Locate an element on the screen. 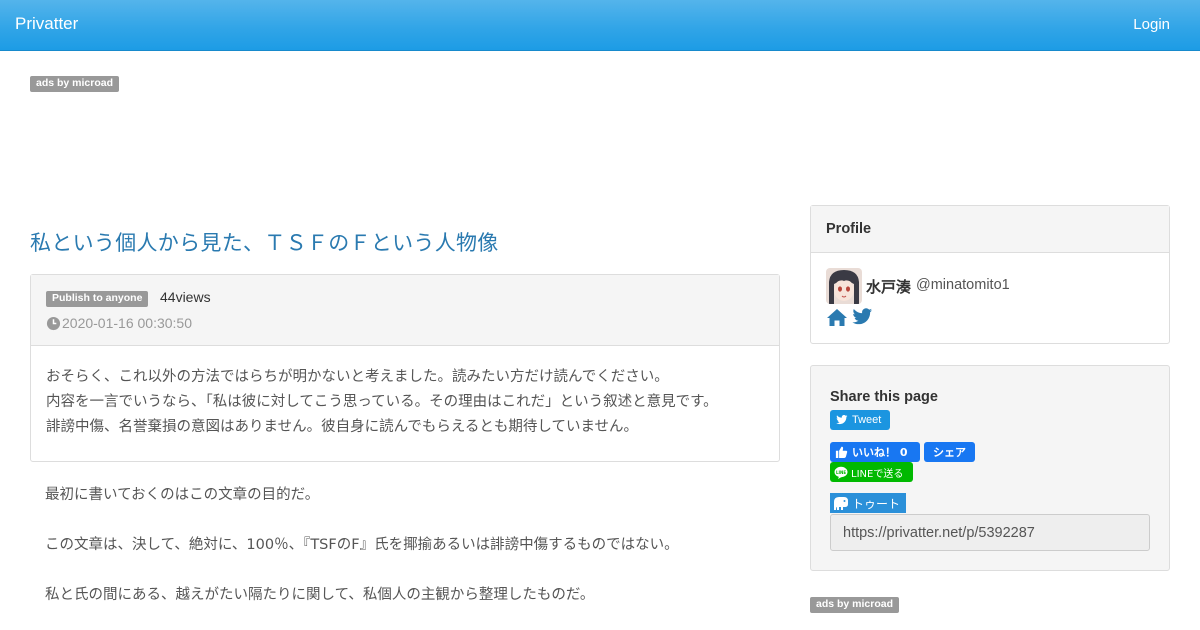  share-heading: Share this page is located at coordinates (884, 397).